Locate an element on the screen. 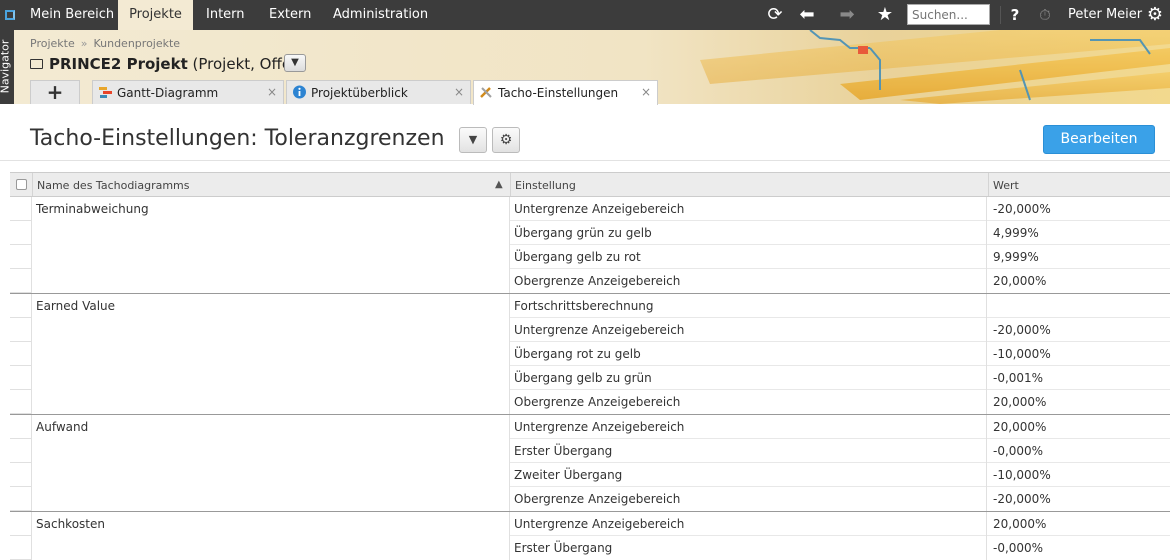 The image size is (1170, 560). column-header-wert: Wert is located at coordinates (1079, 184).